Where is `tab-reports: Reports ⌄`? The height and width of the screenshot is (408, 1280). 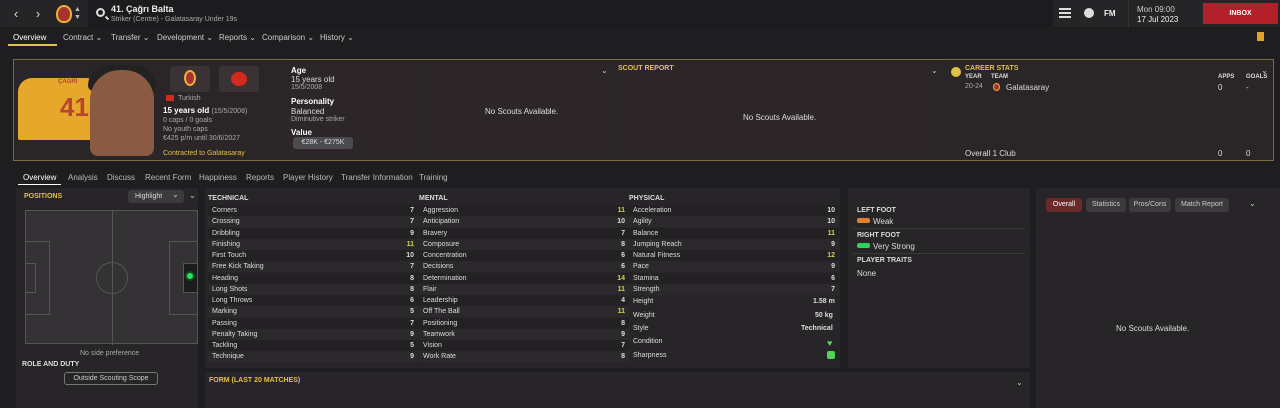
tab-reports: Reports ⌄ is located at coordinates (237, 37).